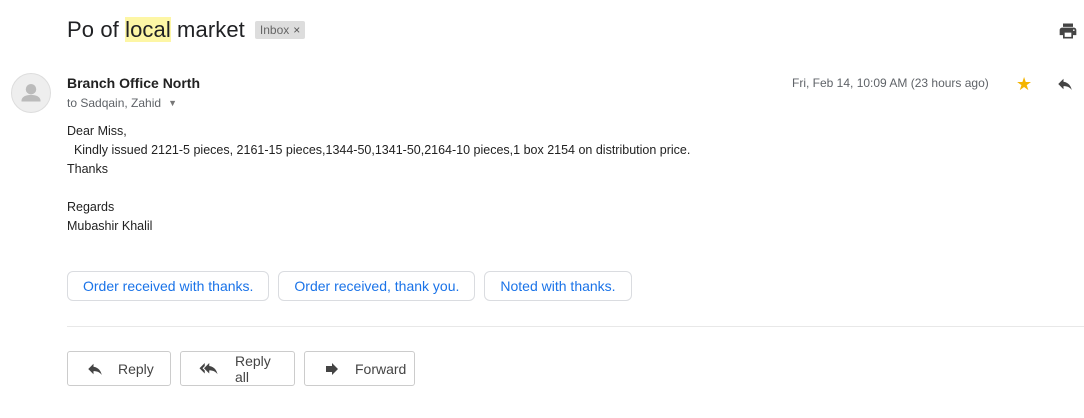  I want to click on print-icon, so click(1068, 31).